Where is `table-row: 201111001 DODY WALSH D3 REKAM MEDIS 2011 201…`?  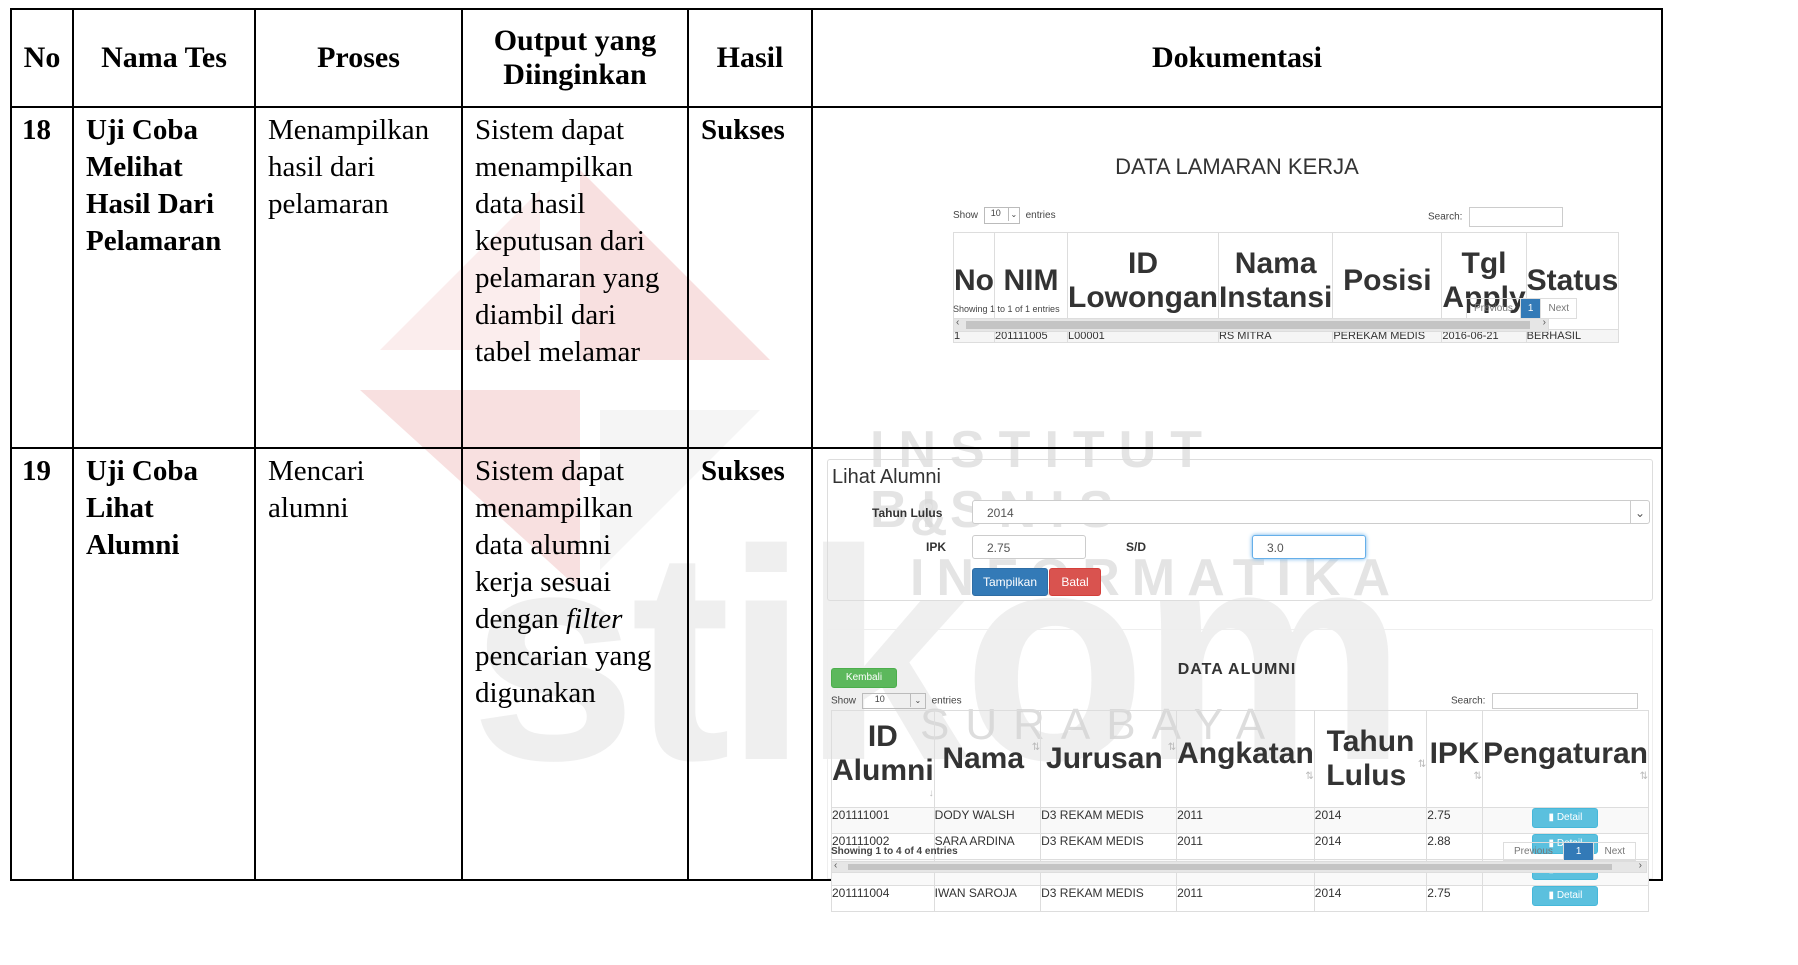 table-row: 201111001 DODY WALSH D3 REKAM MEDIS 2011 201… is located at coordinates (1240, 820).